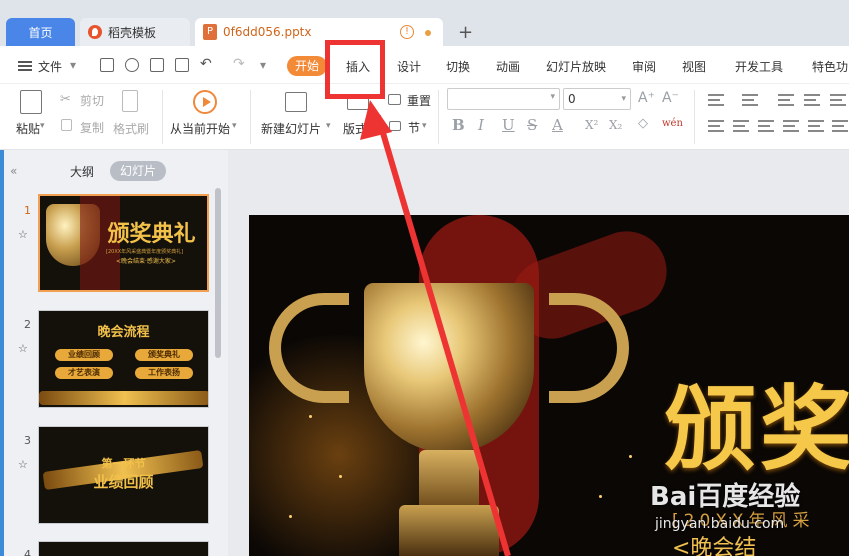 The width and height of the screenshot is (849, 556). Describe the element at coordinates (151, 234) in the screenshot. I see `slide-1-title: 颁奖典礼` at that location.